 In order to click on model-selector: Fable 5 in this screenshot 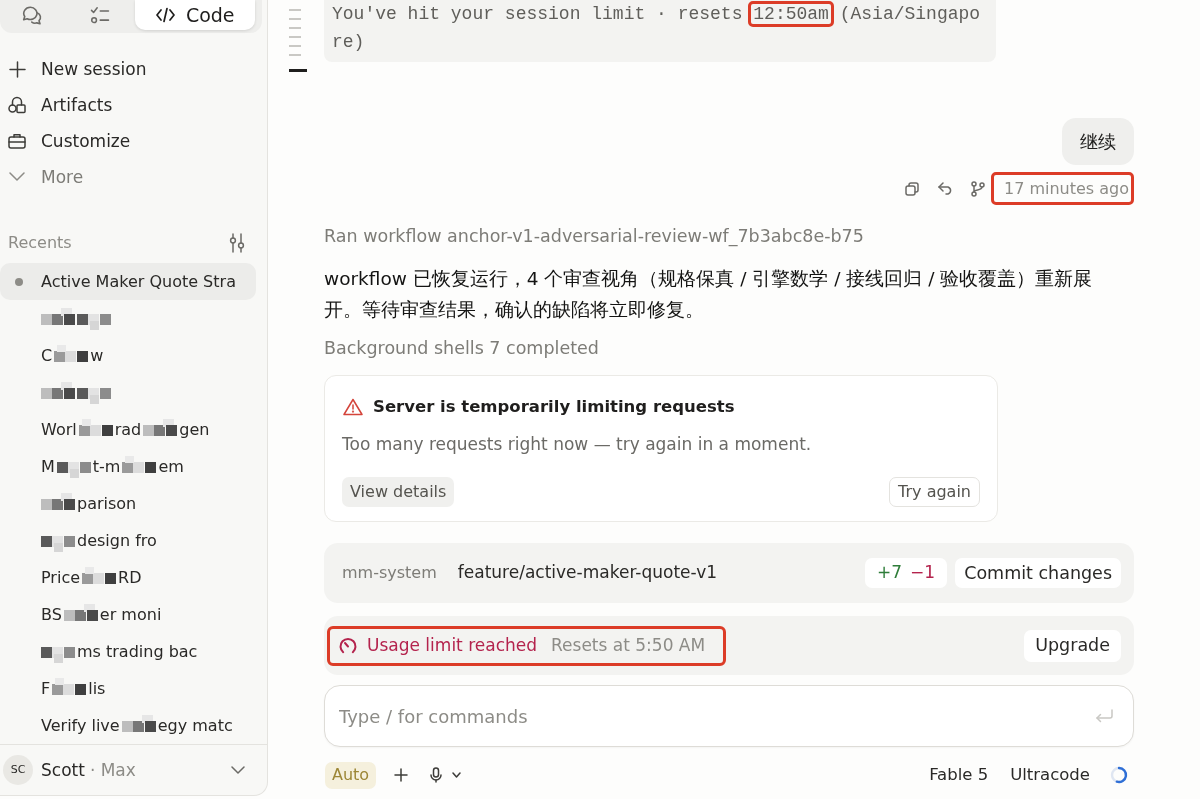, I will do `click(959, 775)`.